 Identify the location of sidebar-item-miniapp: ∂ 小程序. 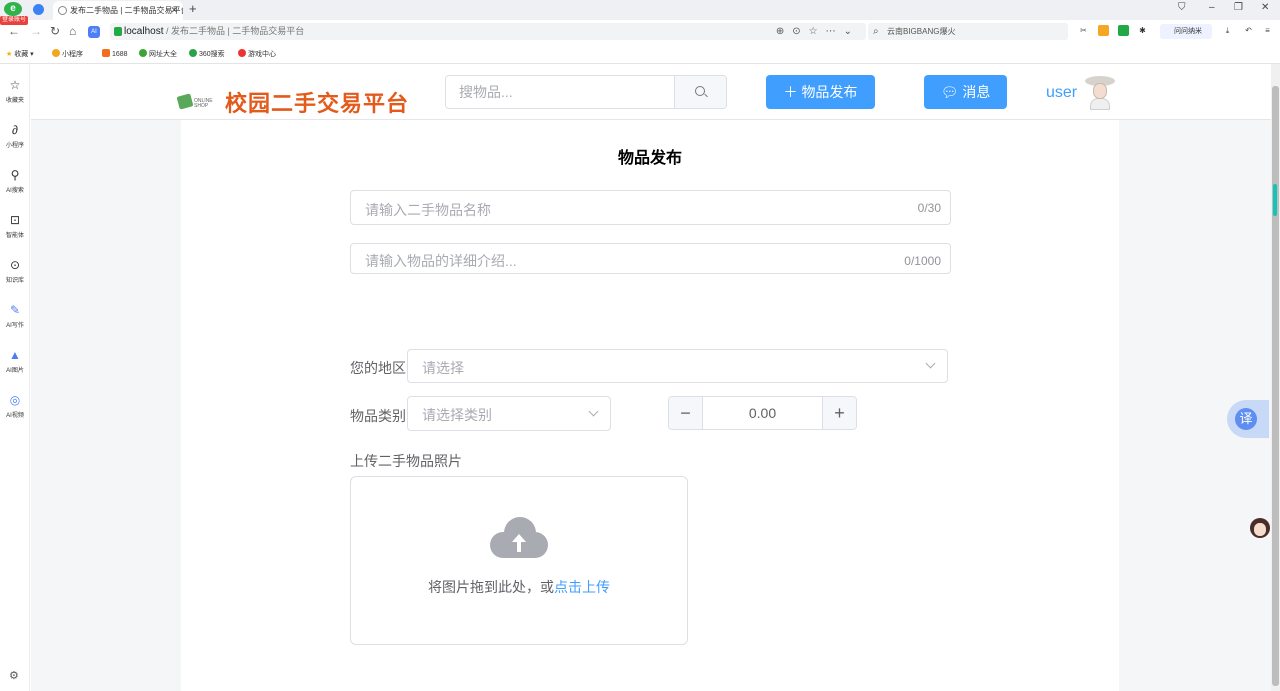
(15, 135).